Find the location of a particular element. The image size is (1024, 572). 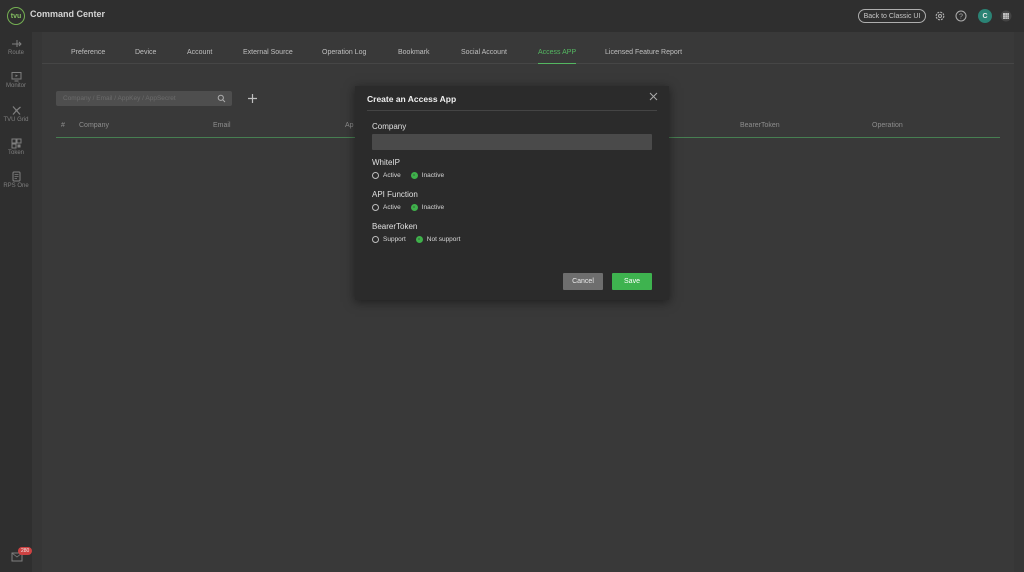

company-input is located at coordinates (512, 142).